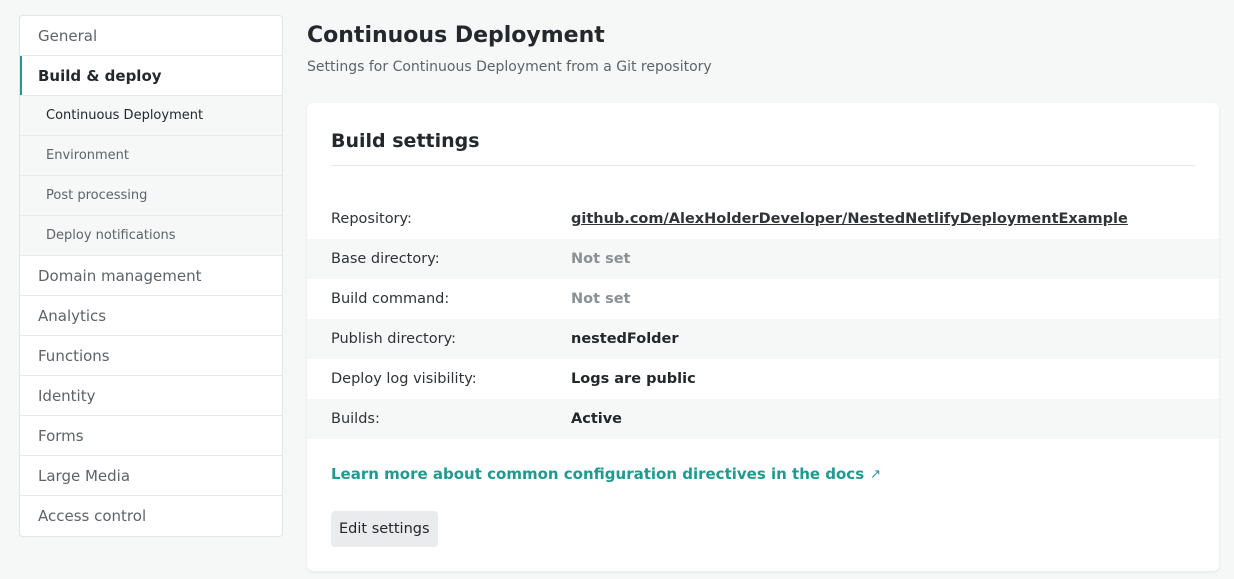 This screenshot has height=579, width=1234. What do you see at coordinates (151, 436) in the screenshot?
I see `sidebar-item-forms: Forms` at bounding box center [151, 436].